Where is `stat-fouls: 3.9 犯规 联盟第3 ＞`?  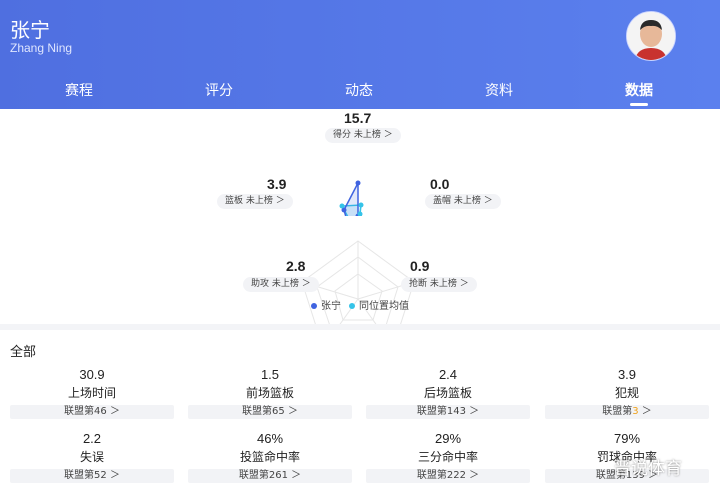 stat-fouls: 3.9 犯规 联盟第3 ＞ is located at coordinates (627, 392).